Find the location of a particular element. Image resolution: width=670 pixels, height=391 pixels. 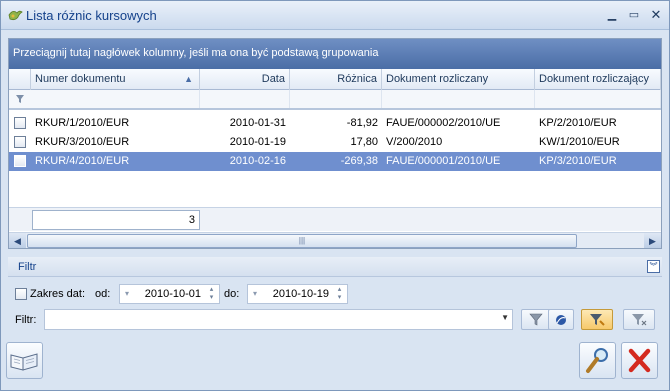

advanced-filter-button is located at coordinates (597, 319).